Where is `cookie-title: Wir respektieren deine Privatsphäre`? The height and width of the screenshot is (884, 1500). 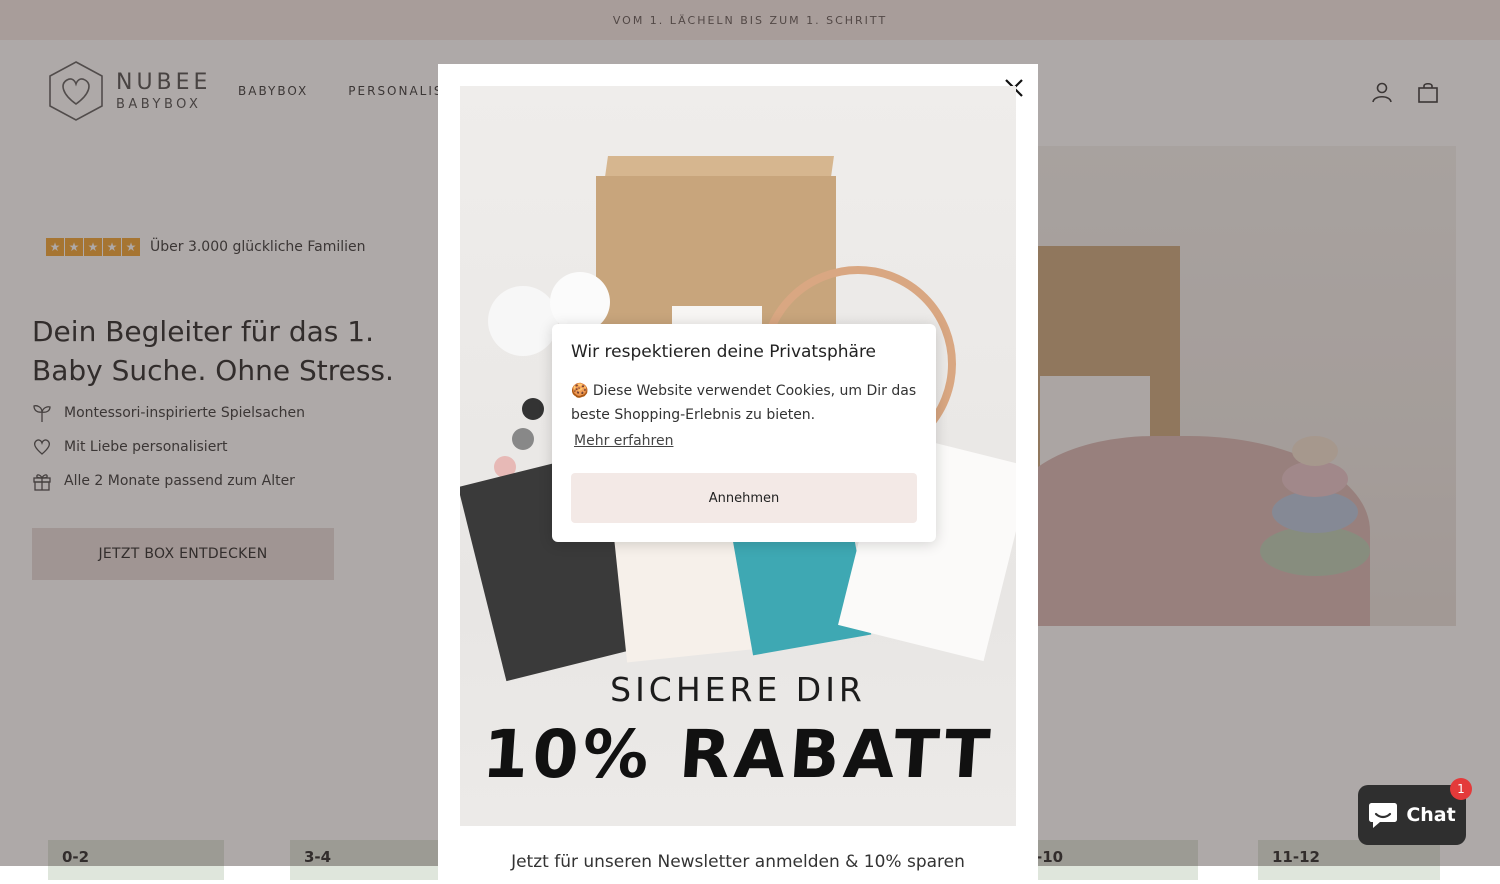
cookie-title: Wir respektieren deine Privatsphäre is located at coordinates (724, 352).